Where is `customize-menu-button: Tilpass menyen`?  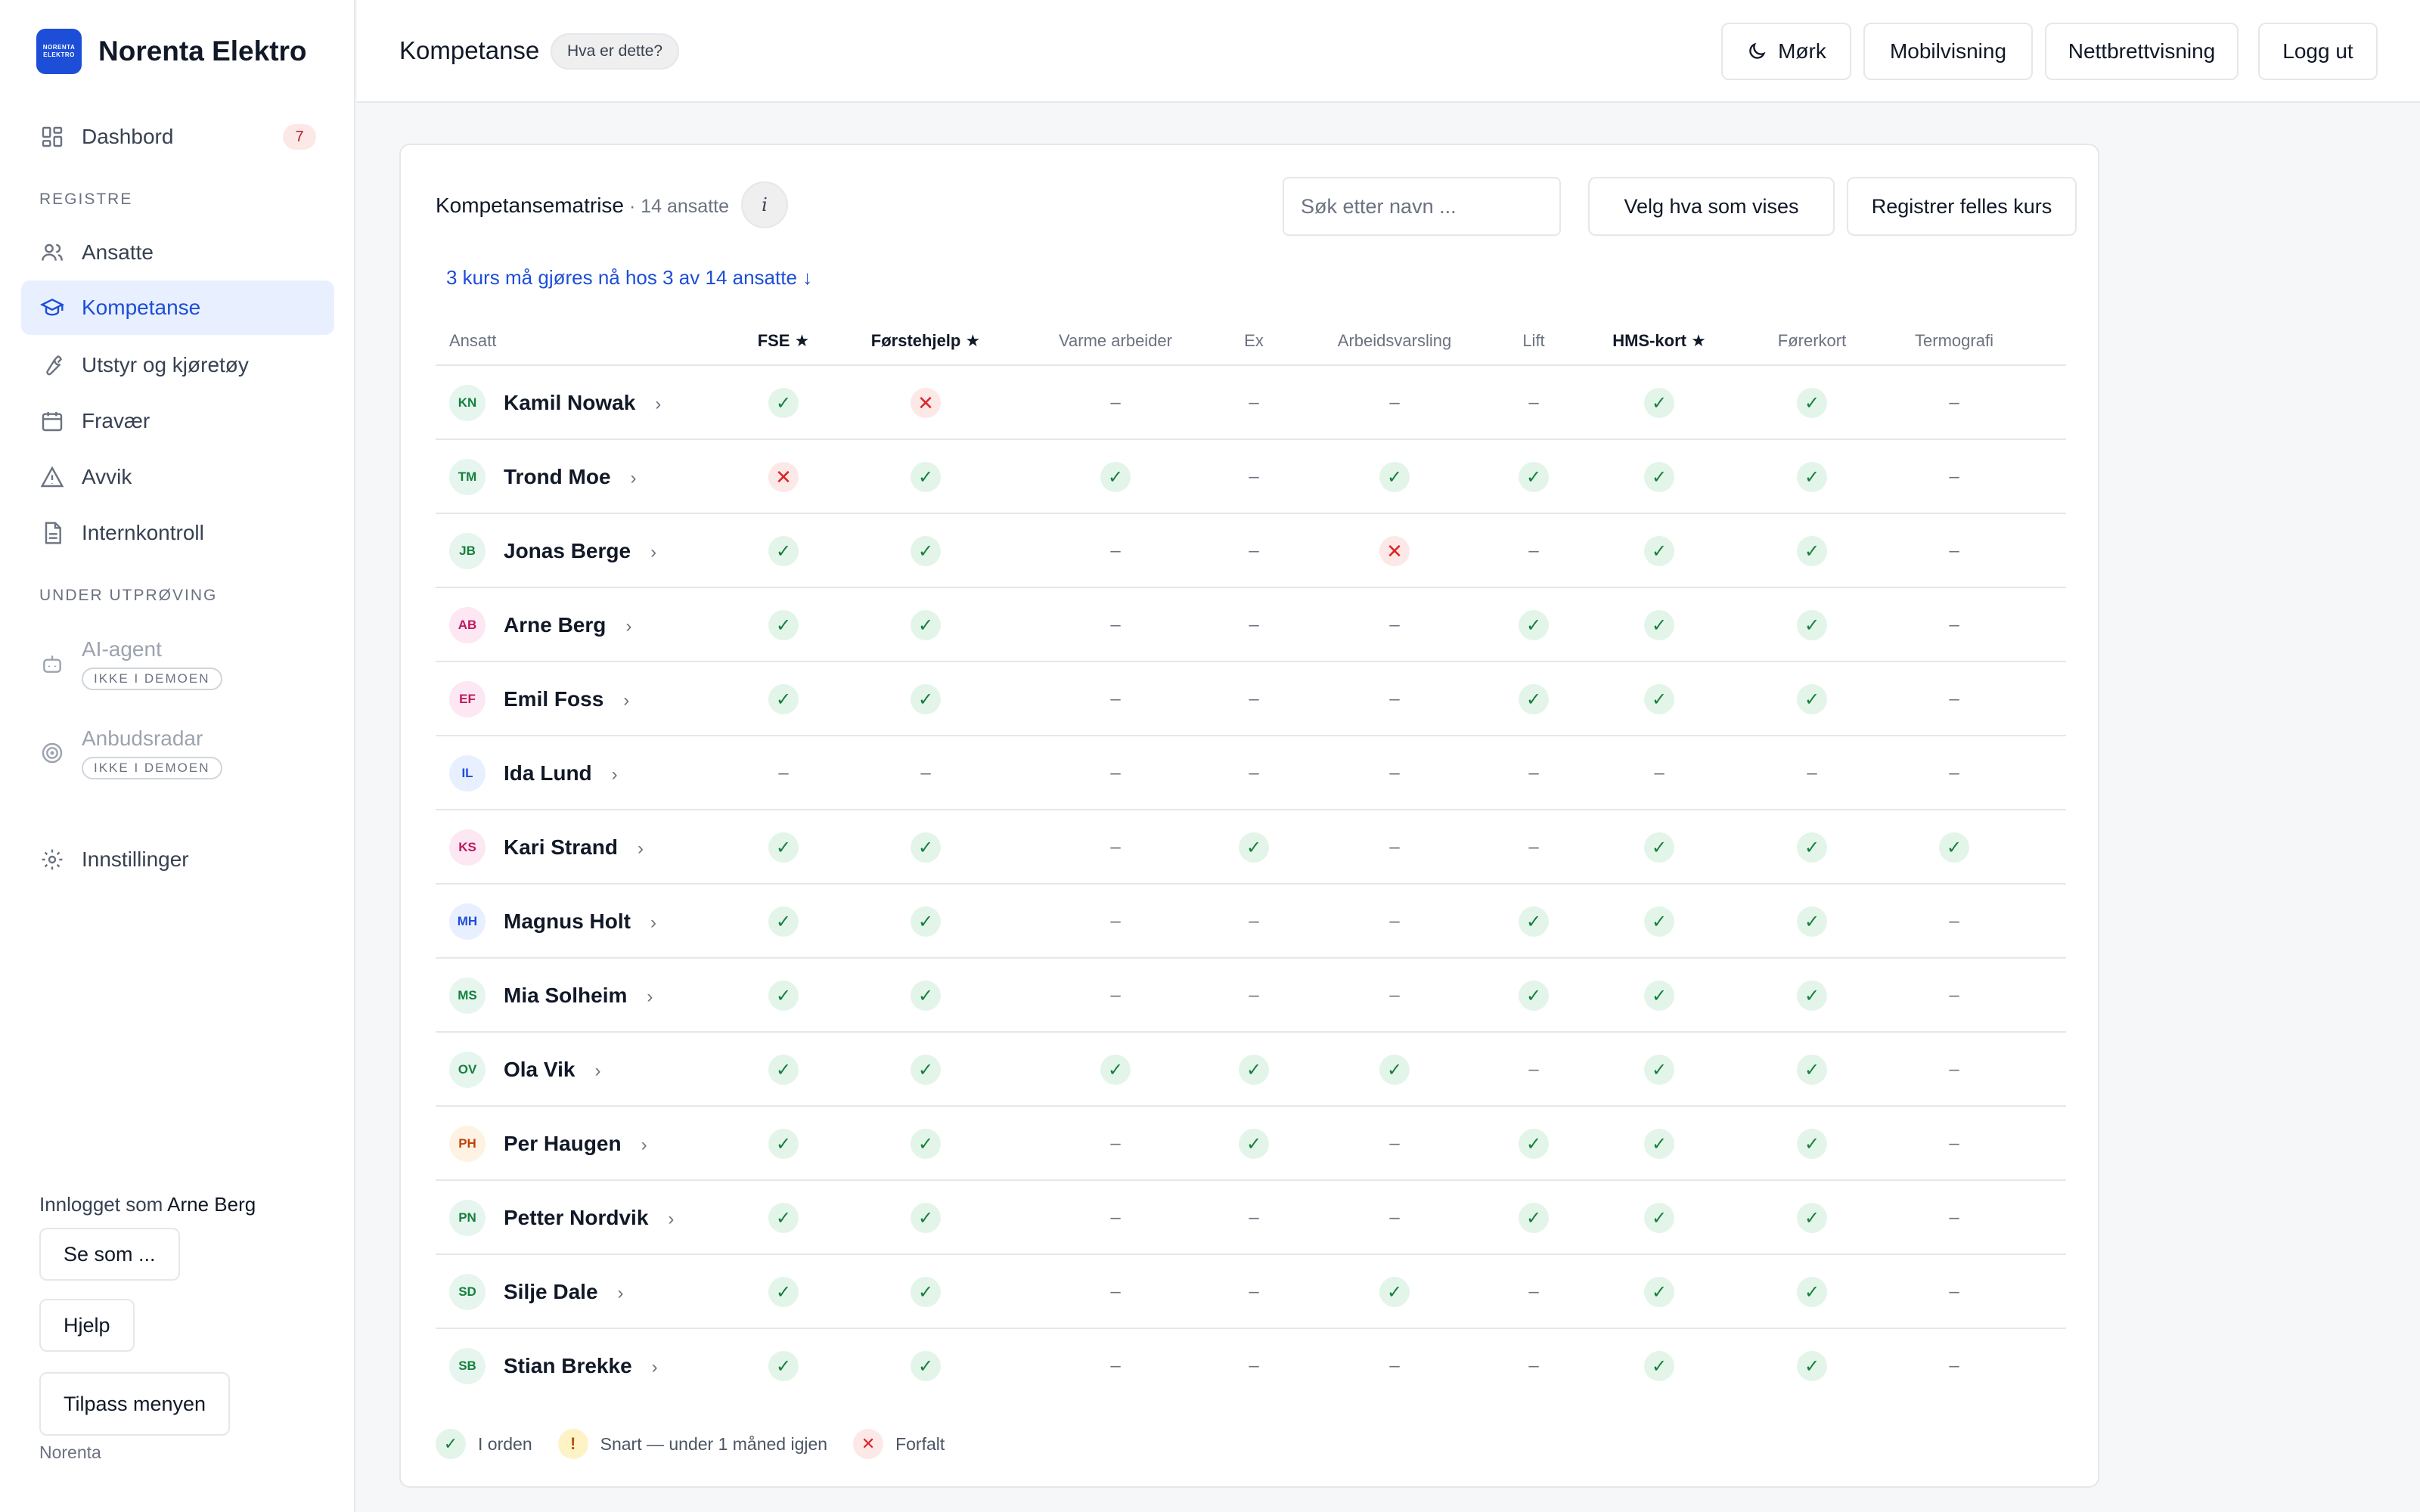
customize-menu-button: Tilpass menyen is located at coordinates (135, 1404).